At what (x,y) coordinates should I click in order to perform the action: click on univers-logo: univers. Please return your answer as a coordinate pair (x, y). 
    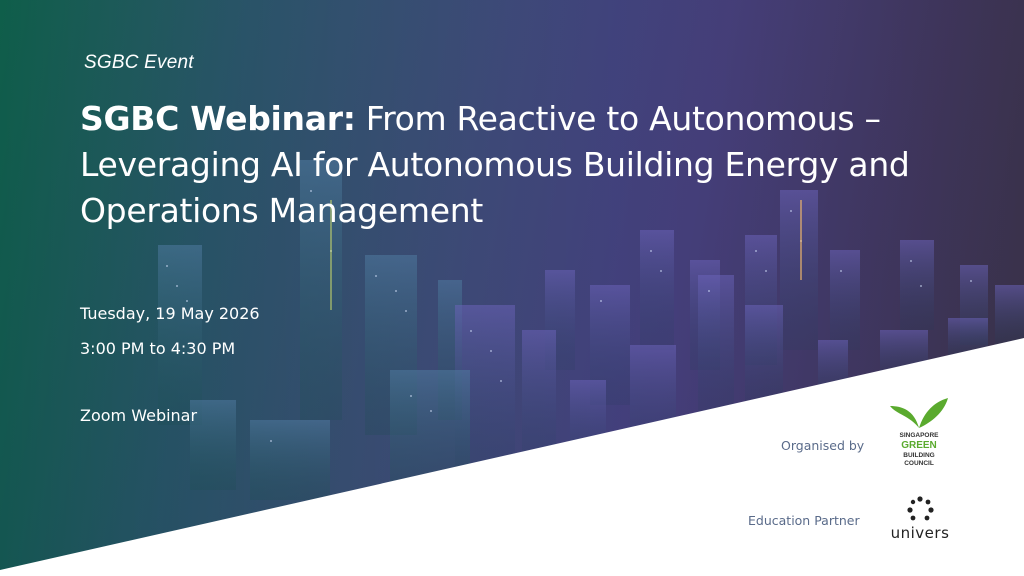
    Looking at the image, I should click on (920, 521).